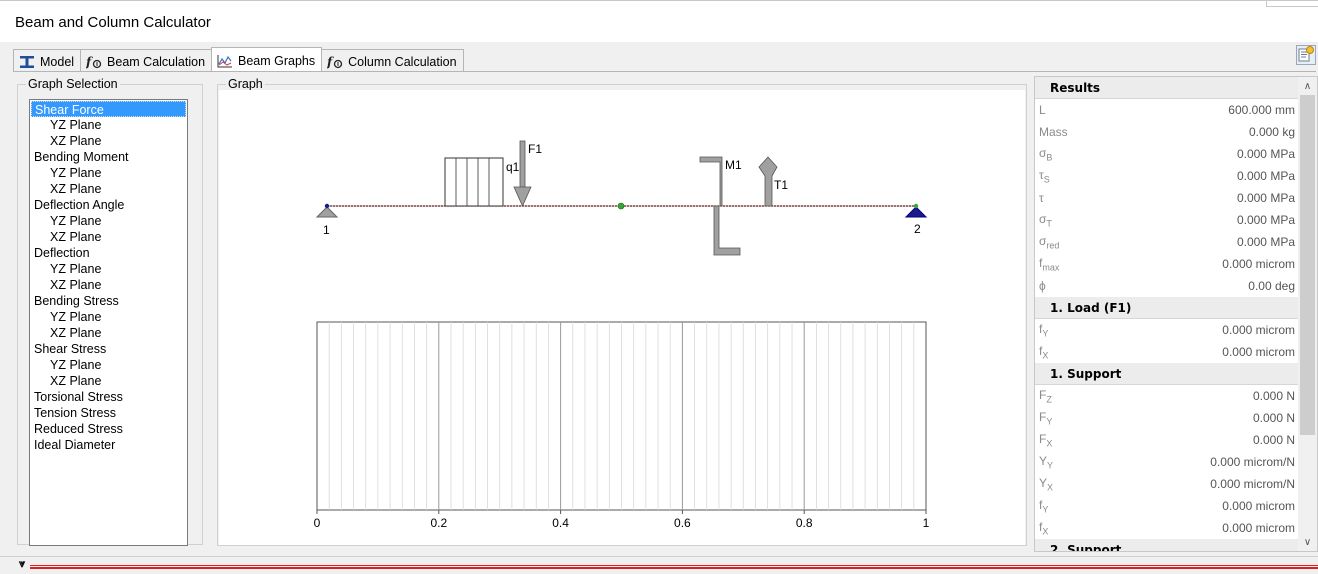 The height and width of the screenshot is (574, 1318). I want to click on list-item: Bending Stress, so click(108, 301).